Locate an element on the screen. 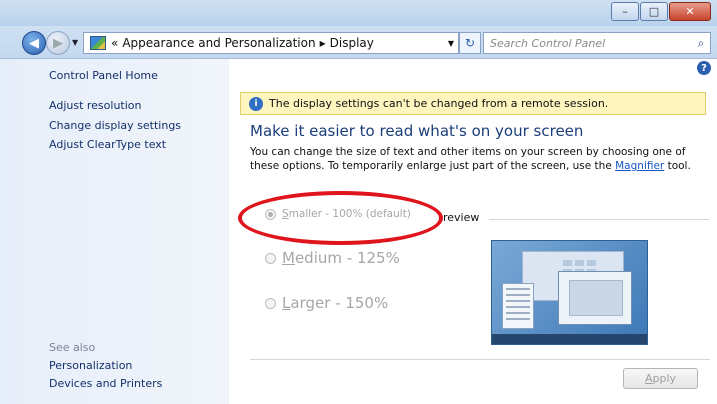 Image resolution: width=717 pixels, height=404 pixels. window-controls: – □ ✕ is located at coordinates (660, 11).